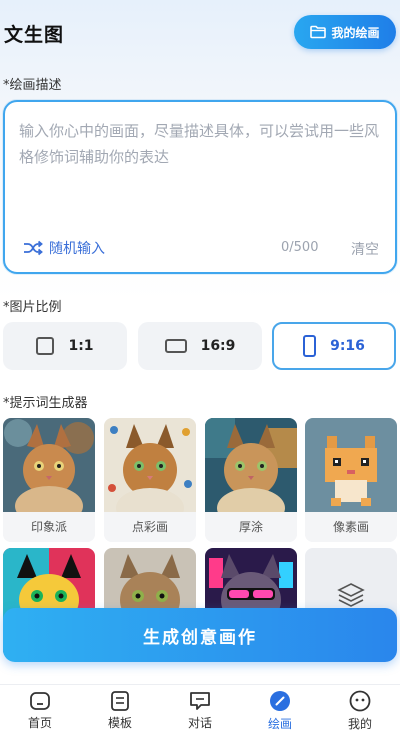 This screenshot has height=736, width=400. I want to click on tab-label: 首页, so click(39, 722).